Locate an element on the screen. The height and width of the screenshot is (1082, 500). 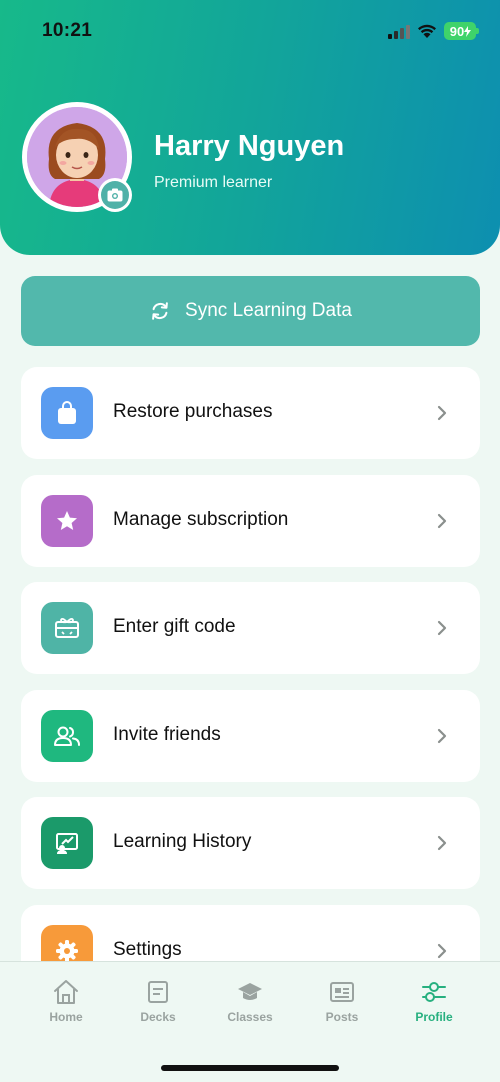
menu-item-learning-history: Learning History is located at coordinates (250, 843).